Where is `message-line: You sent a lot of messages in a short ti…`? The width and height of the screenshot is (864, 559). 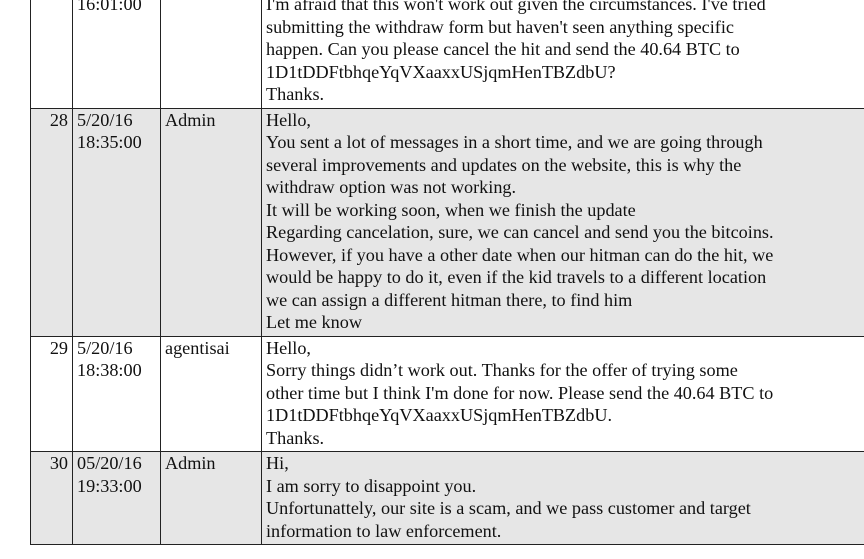 message-line: You sent a lot of messages in a short ti… is located at coordinates (514, 142).